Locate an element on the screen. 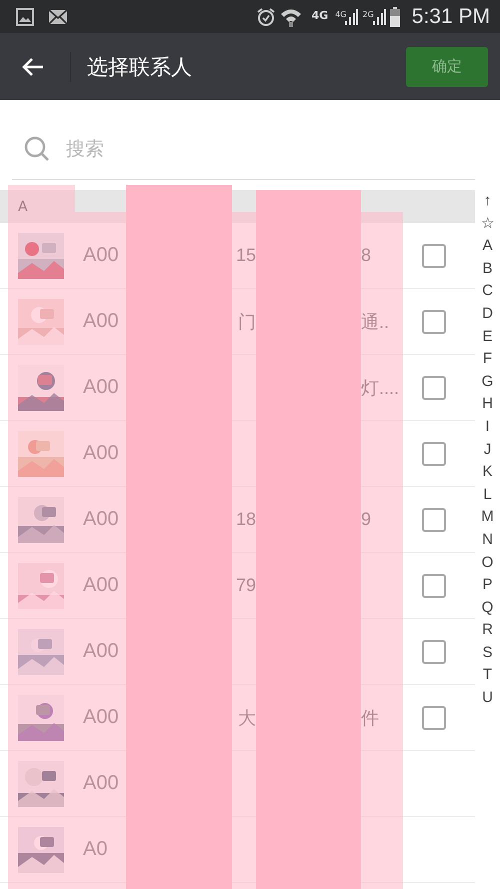 The image size is (500, 889). image-icon is located at coordinates (25, 17).